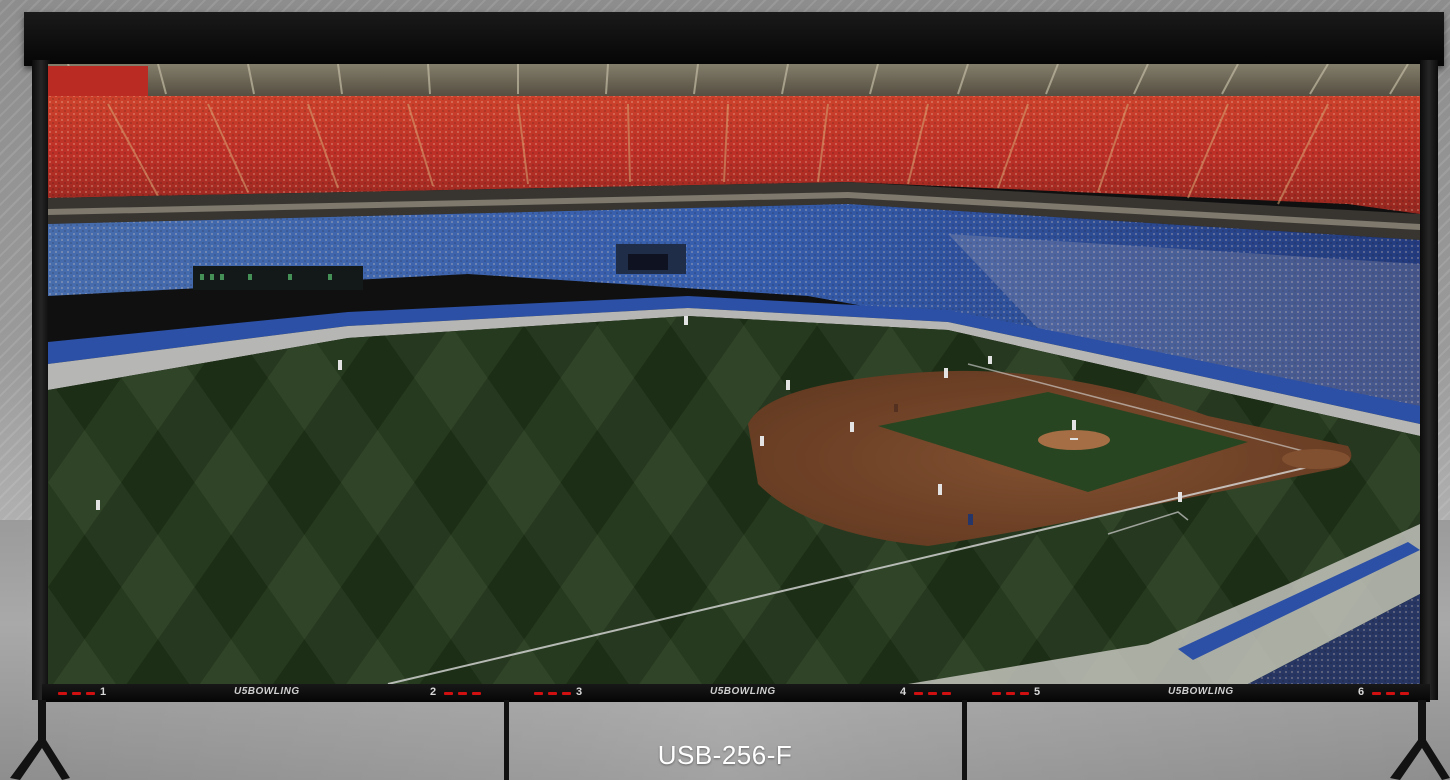 This screenshot has height=780, width=1450. Describe the element at coordinates (433, 692) in the screenshot. I see `panel-number-2: 2` at that location.